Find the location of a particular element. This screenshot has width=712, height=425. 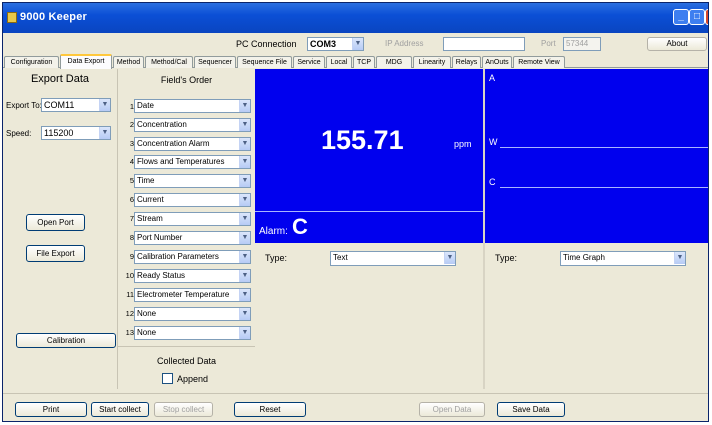

field-row-number: 2 is located at coordinates (131, 124).